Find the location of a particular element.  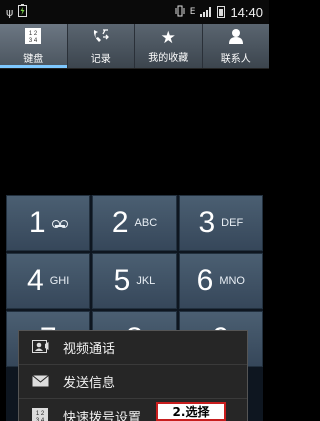

menu-item-label: 快速拨号设置 is located at coordinates (102, 415).